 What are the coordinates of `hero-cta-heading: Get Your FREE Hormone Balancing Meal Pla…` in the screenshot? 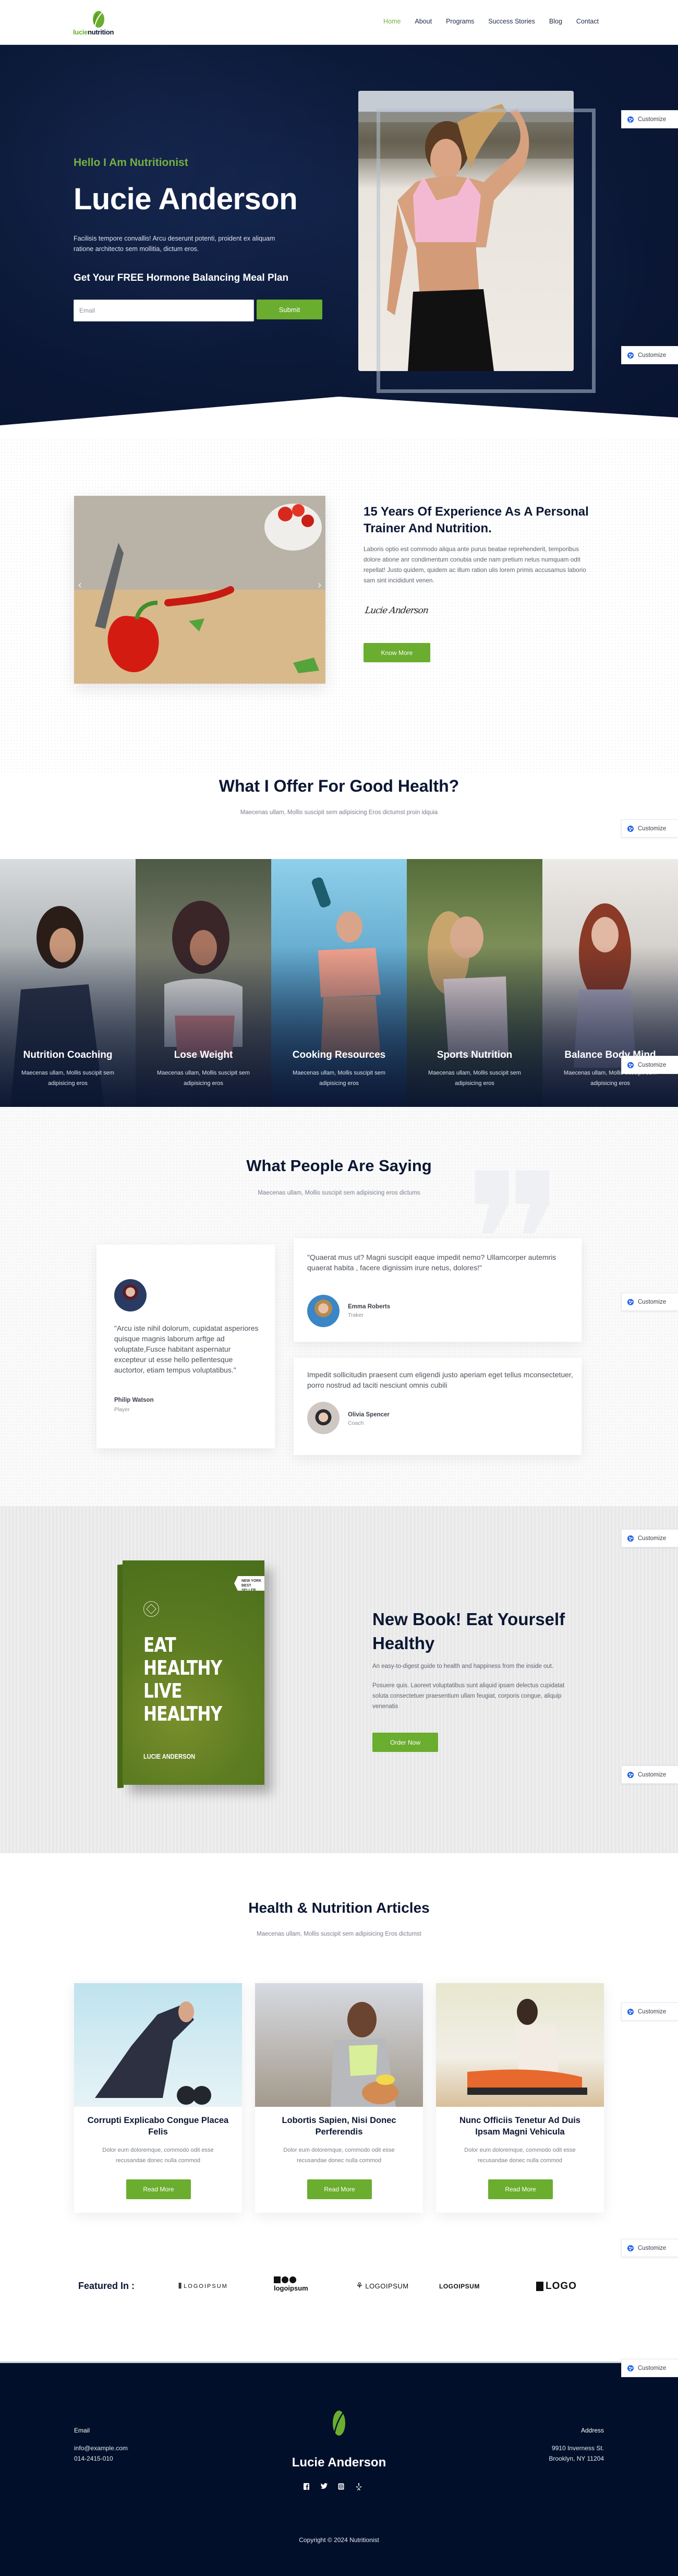 It's located at (181, 277).